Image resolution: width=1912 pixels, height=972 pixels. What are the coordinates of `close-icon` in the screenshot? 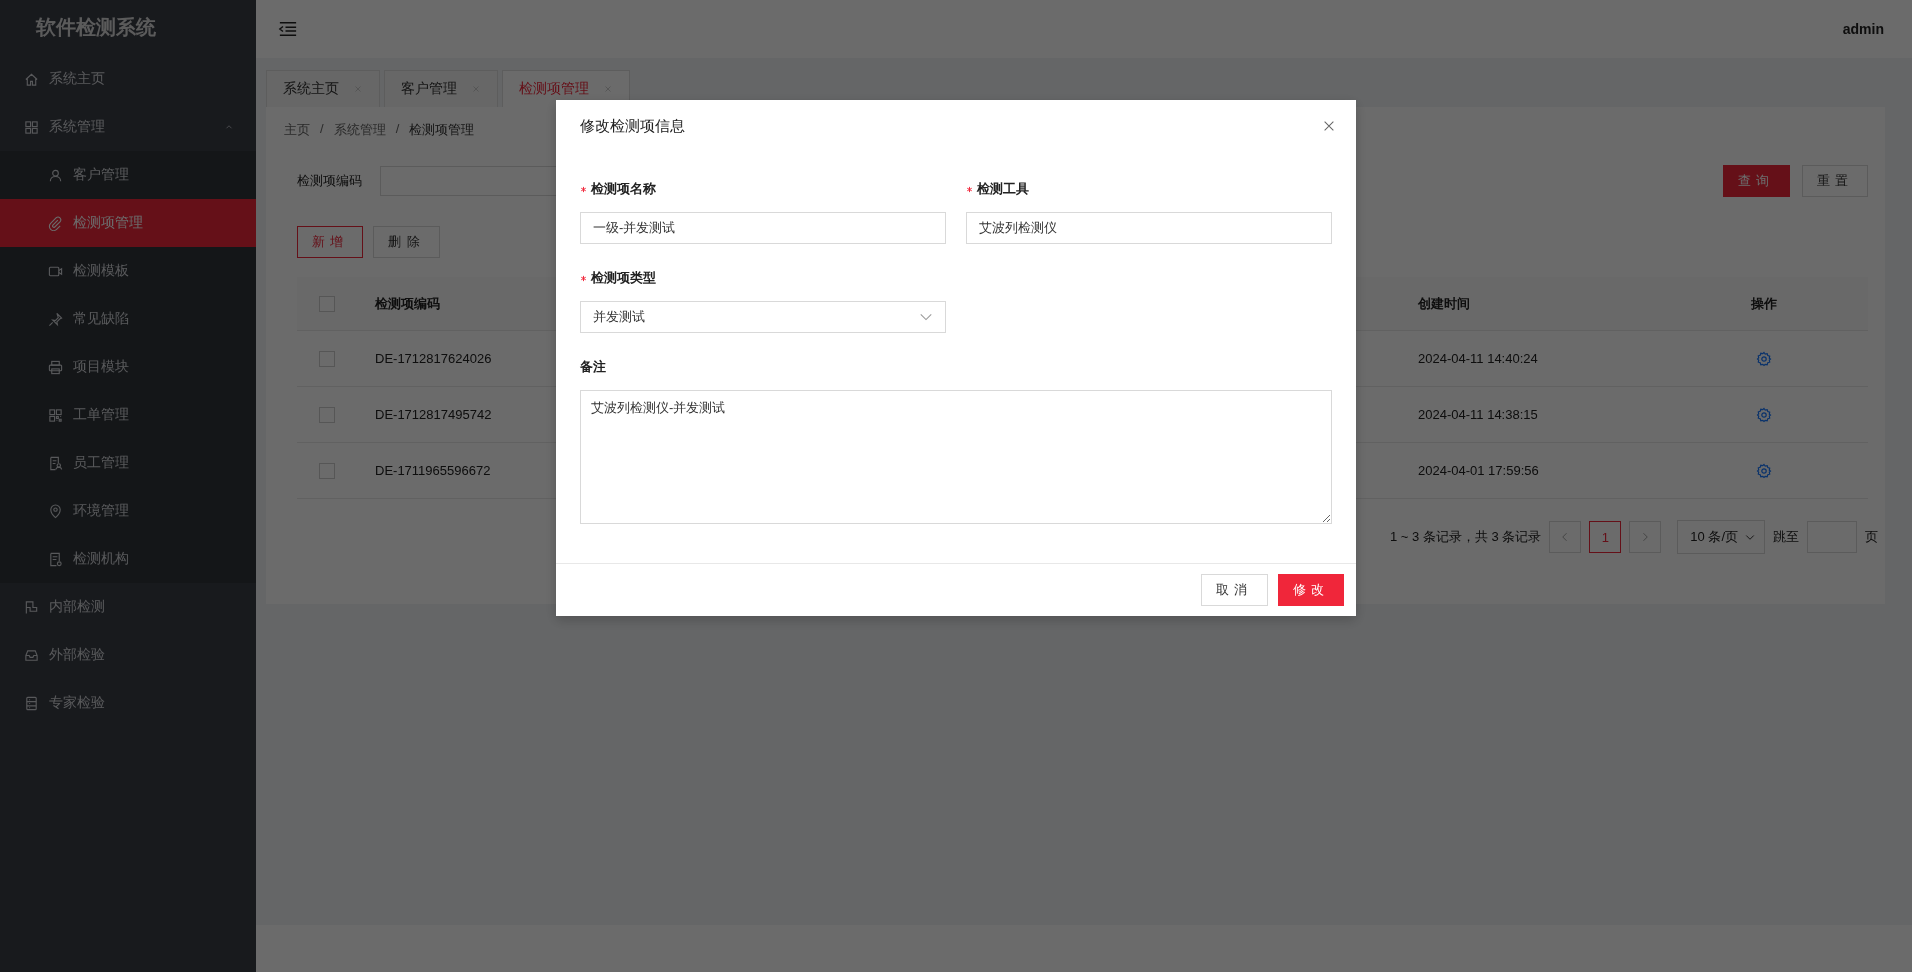 It's located at (1329, 126).